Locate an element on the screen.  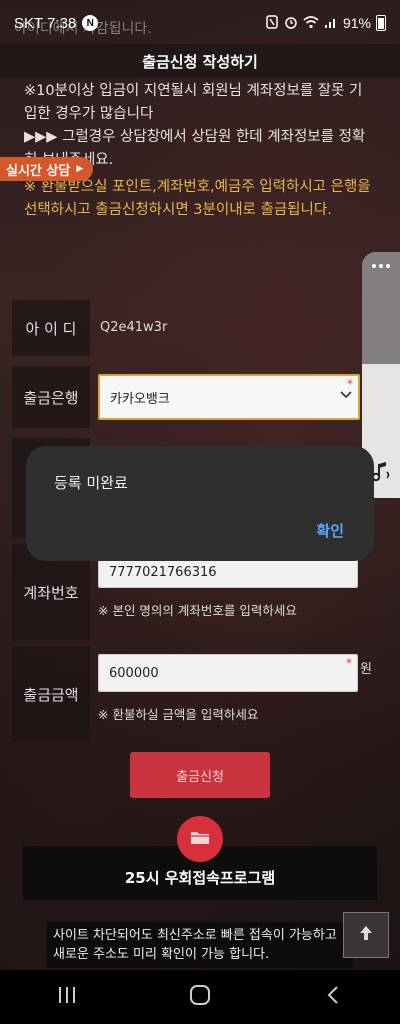
amount-required-mark: * is located at coordinates (349, 663).